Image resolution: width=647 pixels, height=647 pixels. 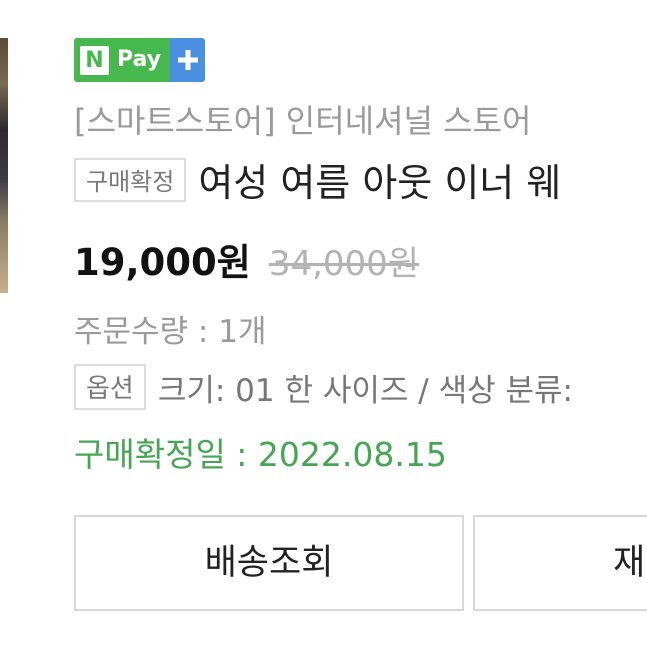 I want to click on original-price: 34,000원, so click(x=344, y=264).